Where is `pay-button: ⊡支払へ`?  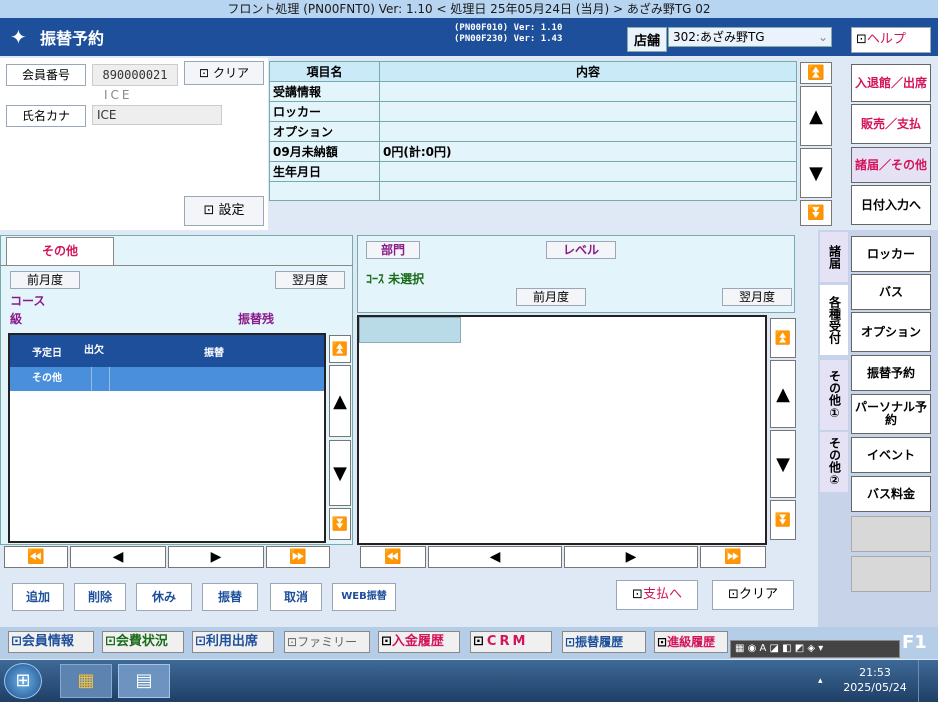 pay-button: ⊡支払へ is located at coordinates (657, 595).